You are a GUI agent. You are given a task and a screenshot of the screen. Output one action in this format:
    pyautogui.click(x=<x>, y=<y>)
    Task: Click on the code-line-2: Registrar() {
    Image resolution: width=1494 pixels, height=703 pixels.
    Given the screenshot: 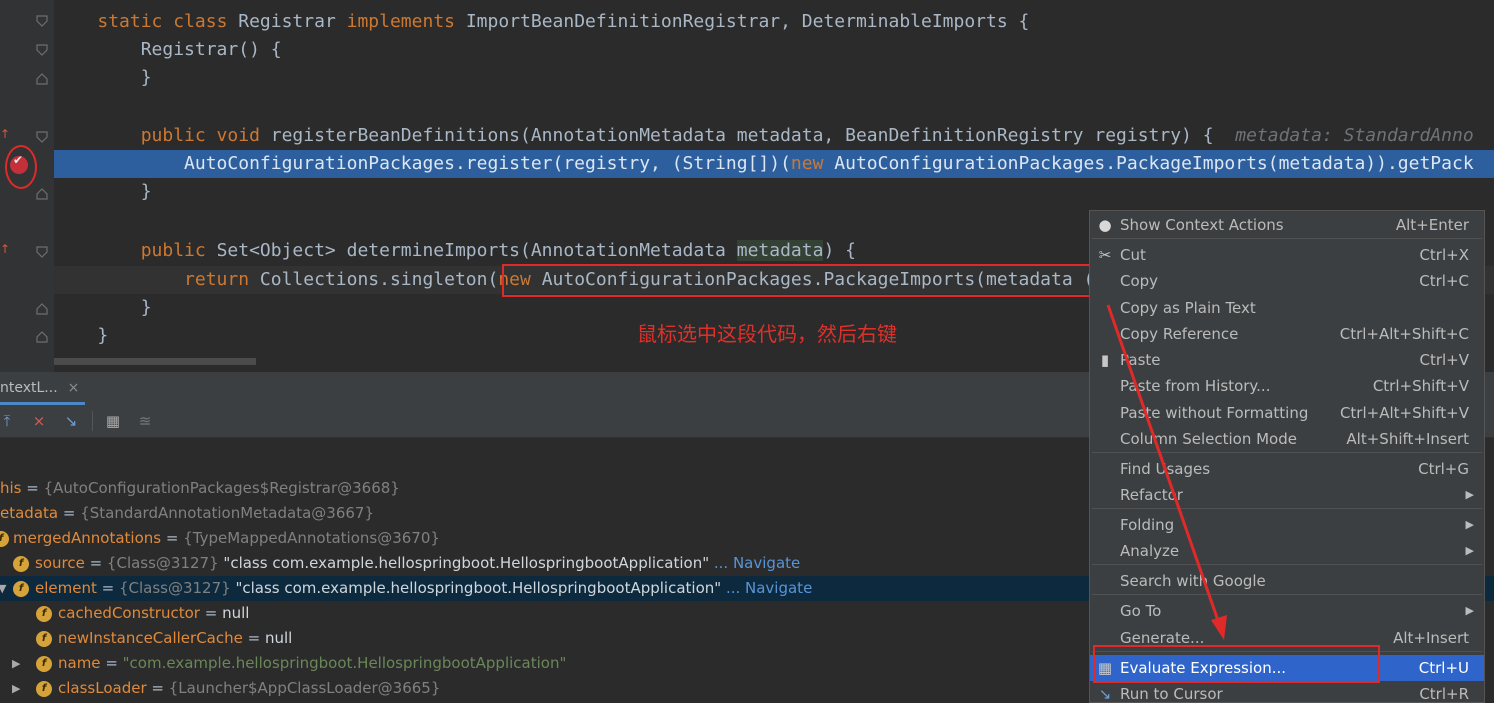 What is the action you would take?
    pyautogui.click(x=774, y=50)
    